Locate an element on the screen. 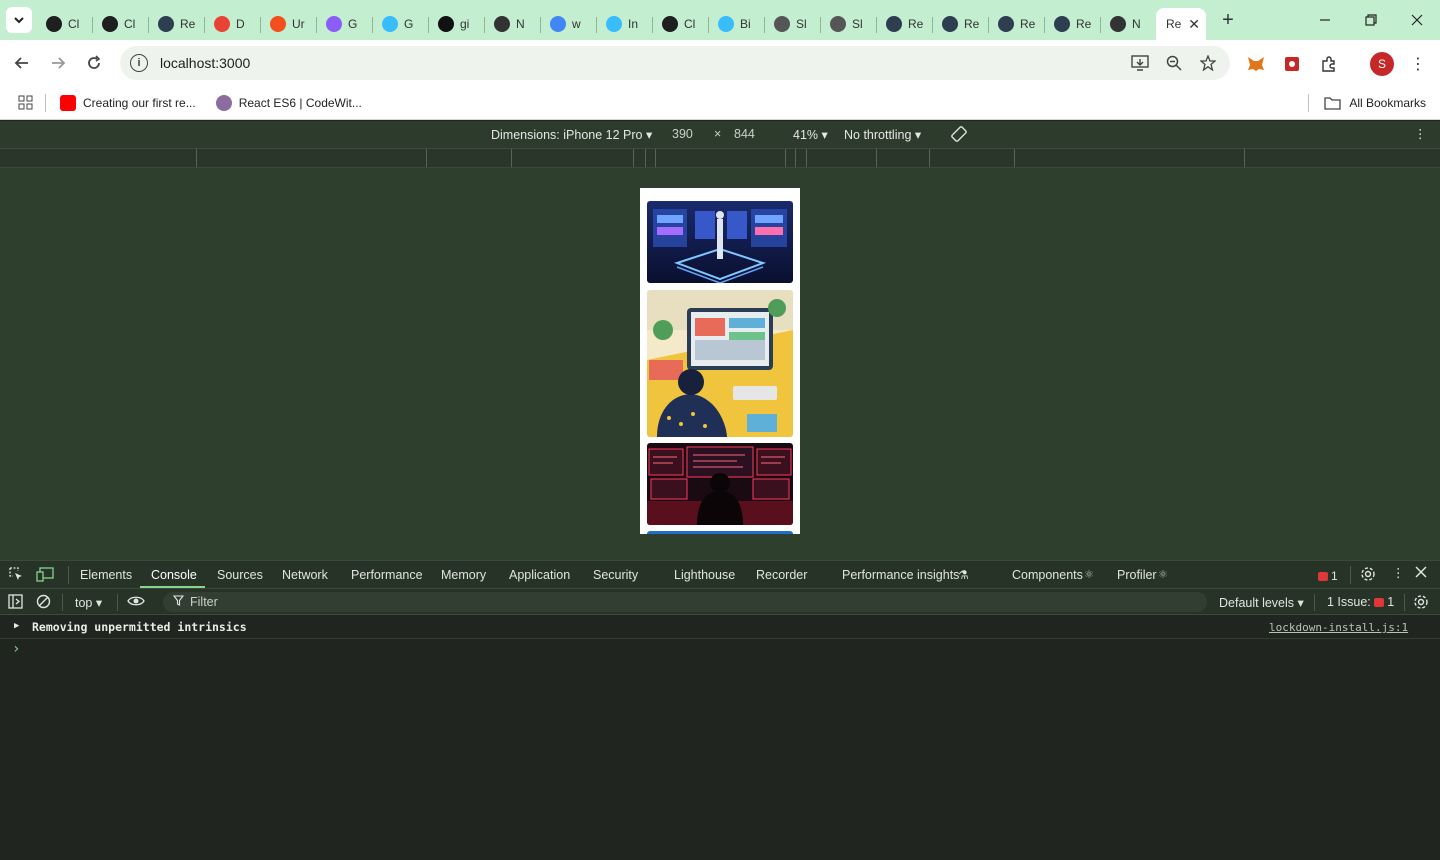 The width and height of the screenshot is (1440, 860). back-button is located at coordinates (22, 63).